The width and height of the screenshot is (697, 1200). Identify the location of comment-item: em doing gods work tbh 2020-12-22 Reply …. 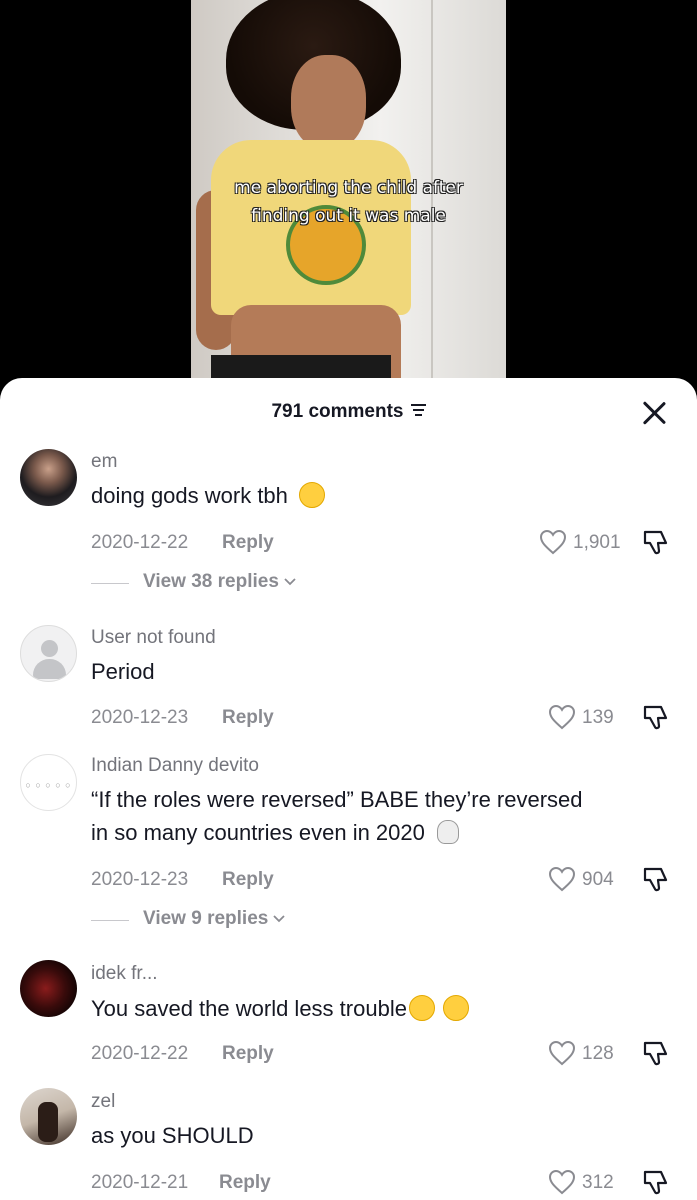
(348, 526).